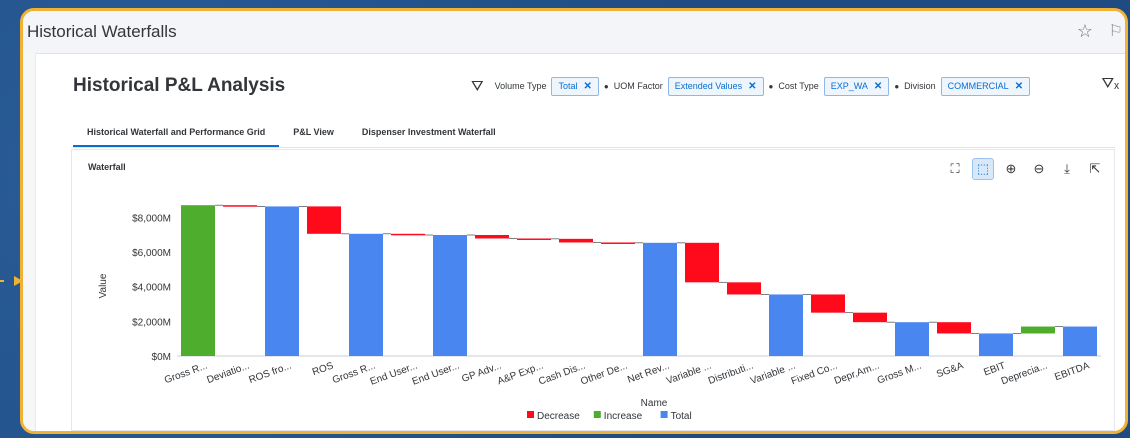 This screenshot has width=1130, height=438. Describe the element at coordinates (29, 242) in the screenshot. I see `left-rail` at that location.